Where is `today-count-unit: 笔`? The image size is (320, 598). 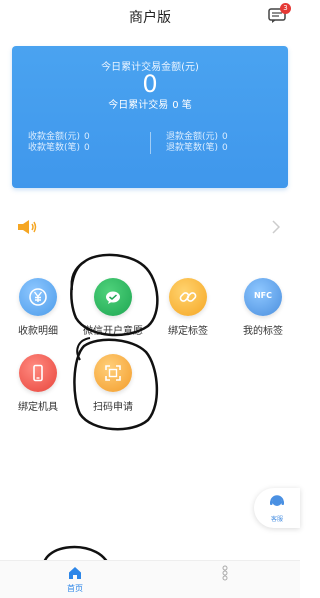
today-count-unit: 笔 is located at coordinates (186, 105).